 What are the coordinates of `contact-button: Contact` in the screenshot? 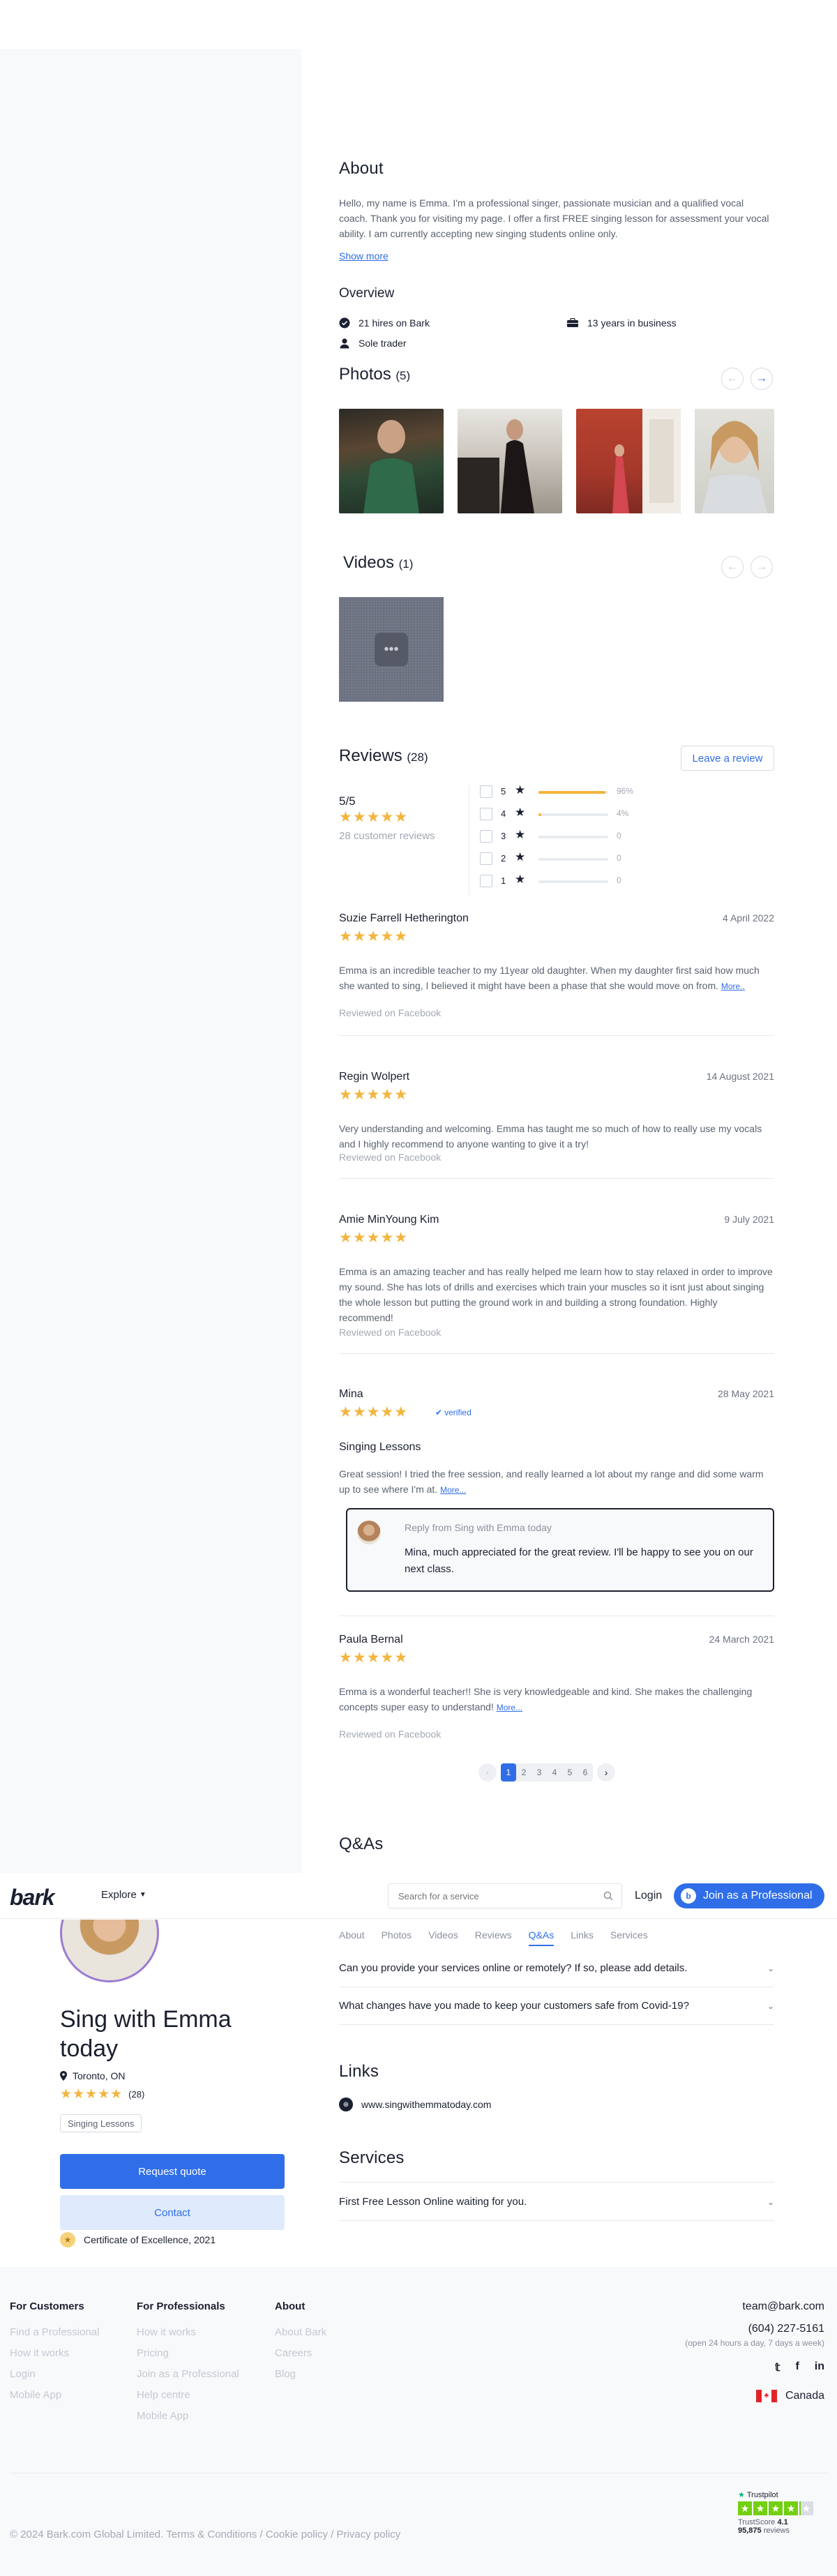 It's located at (172, 2212).